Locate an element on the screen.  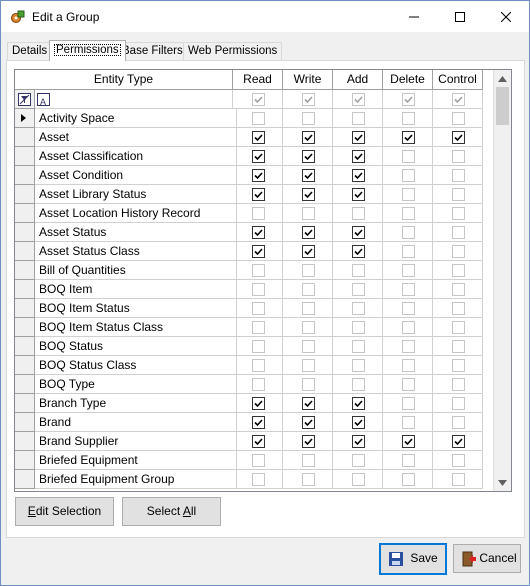
table-row: Asset Location History Record is located at coordinates (252, 213).